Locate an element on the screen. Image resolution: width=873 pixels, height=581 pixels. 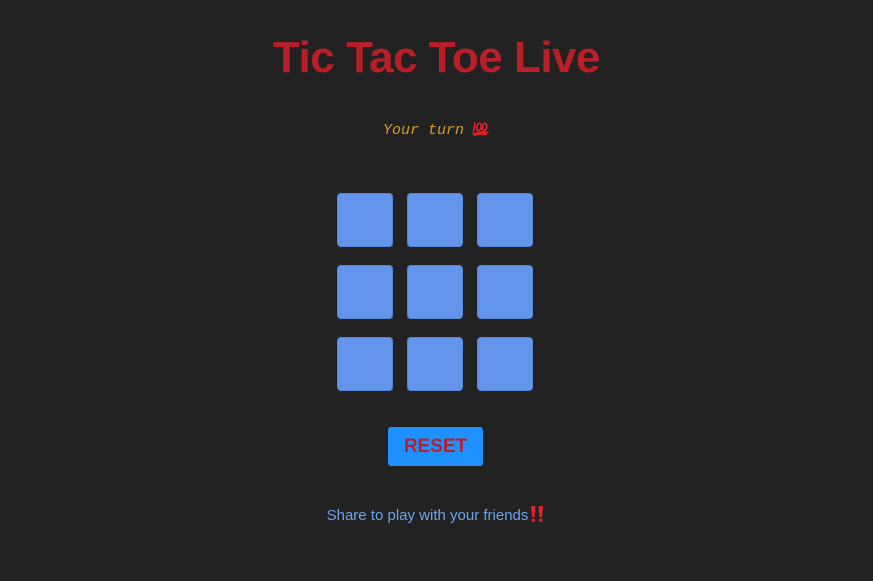
double-exclamation-icon is located at coordinates (537, 514).